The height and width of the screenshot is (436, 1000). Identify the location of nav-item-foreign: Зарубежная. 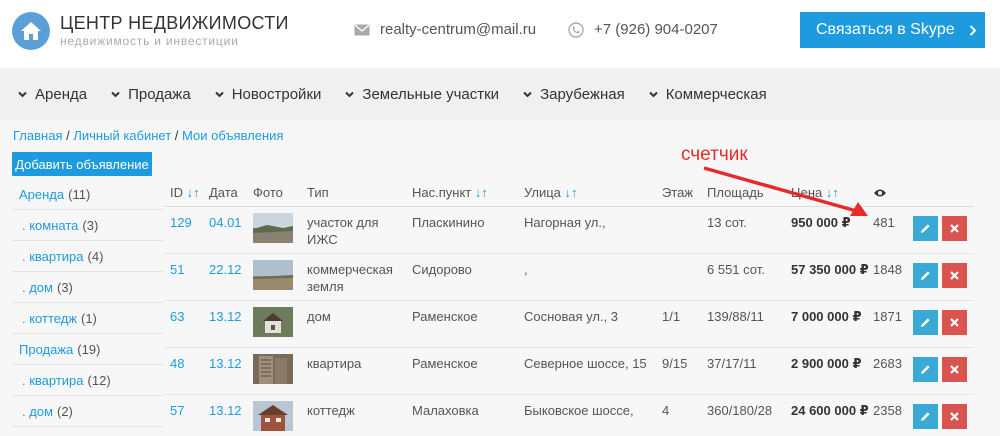
(574, 94).